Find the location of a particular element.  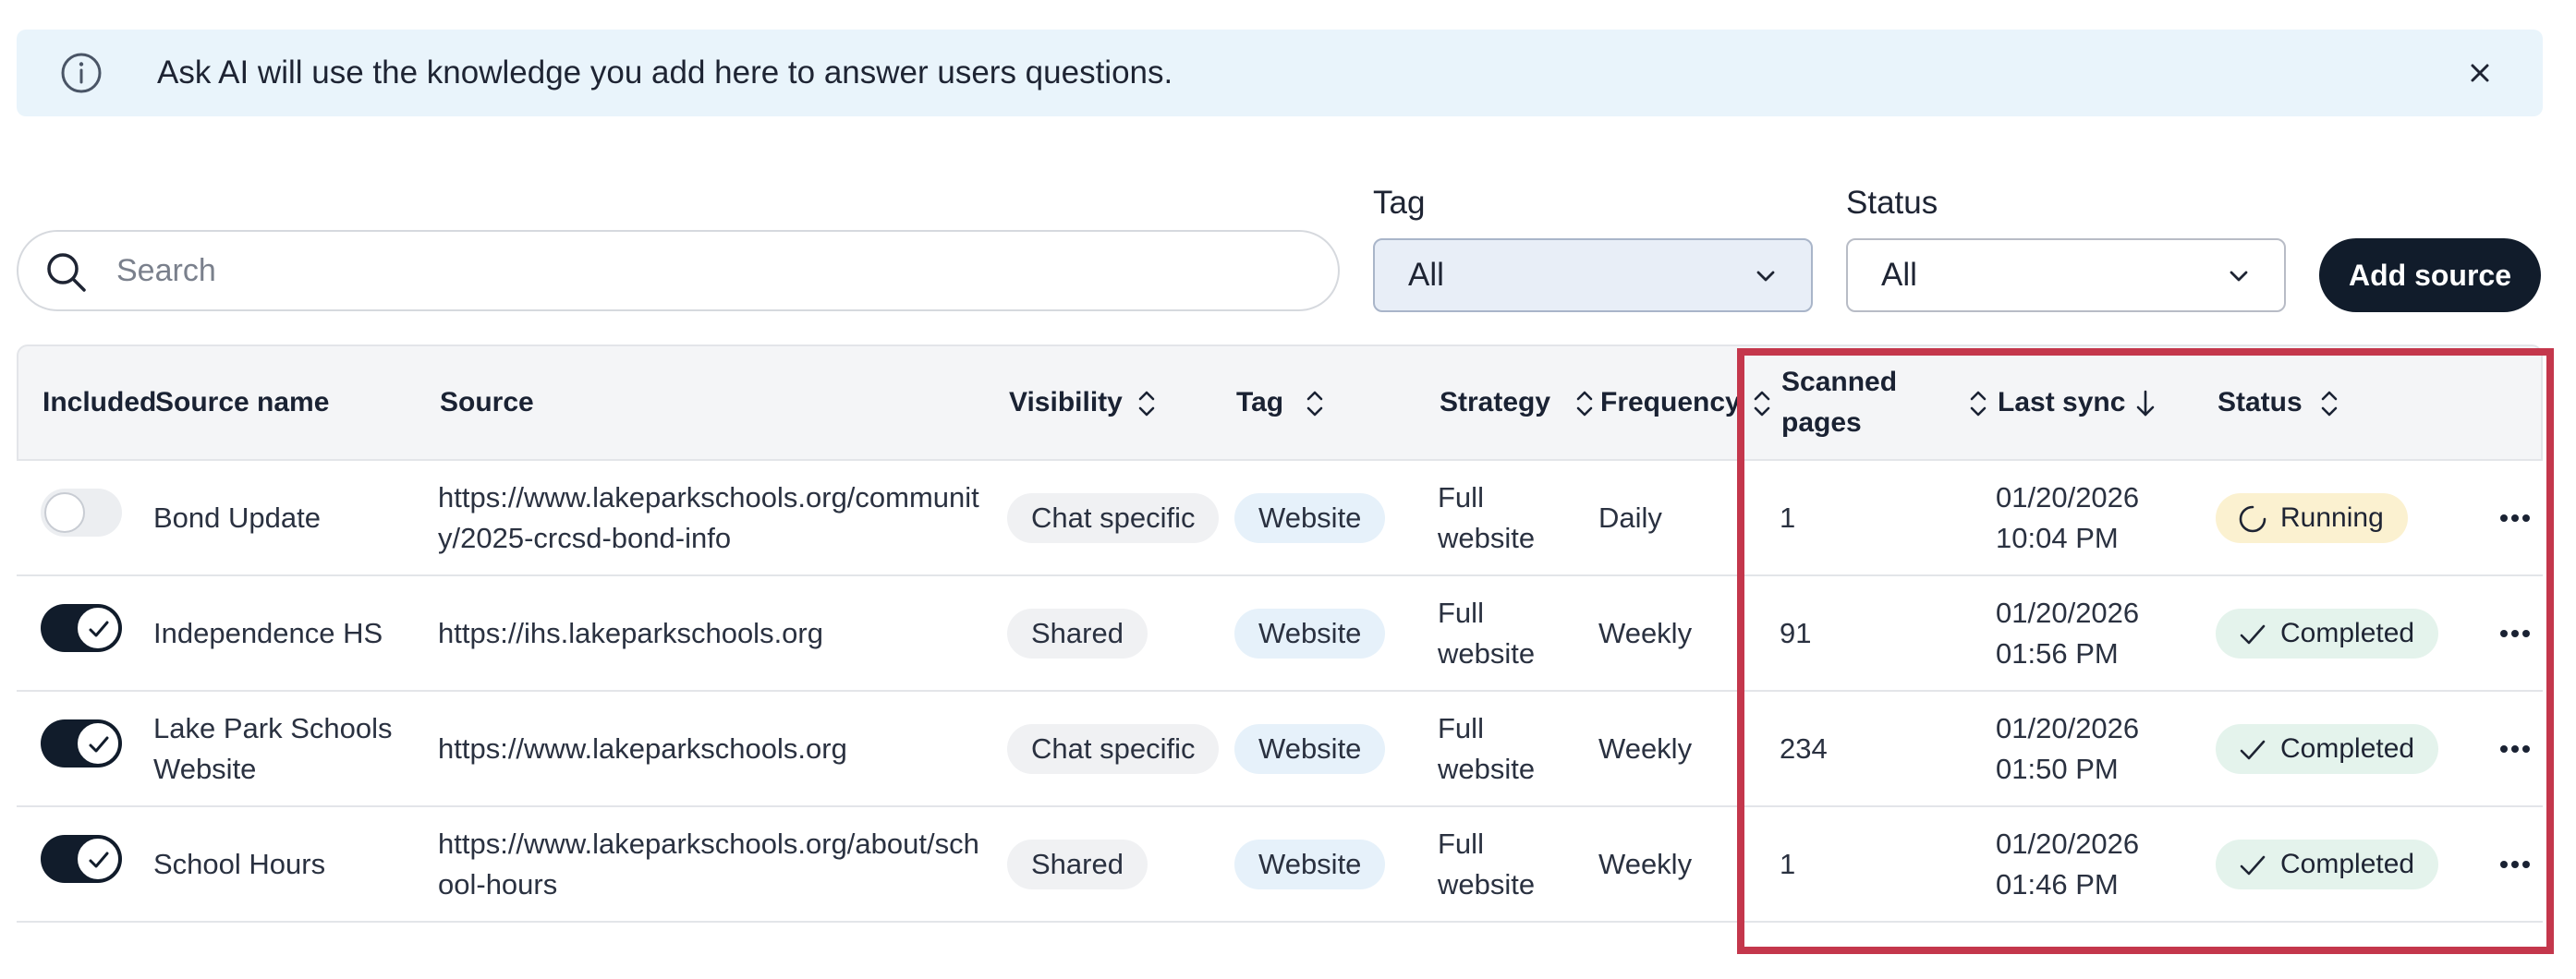

close-banner-button is located at coordinates (2479, 72).